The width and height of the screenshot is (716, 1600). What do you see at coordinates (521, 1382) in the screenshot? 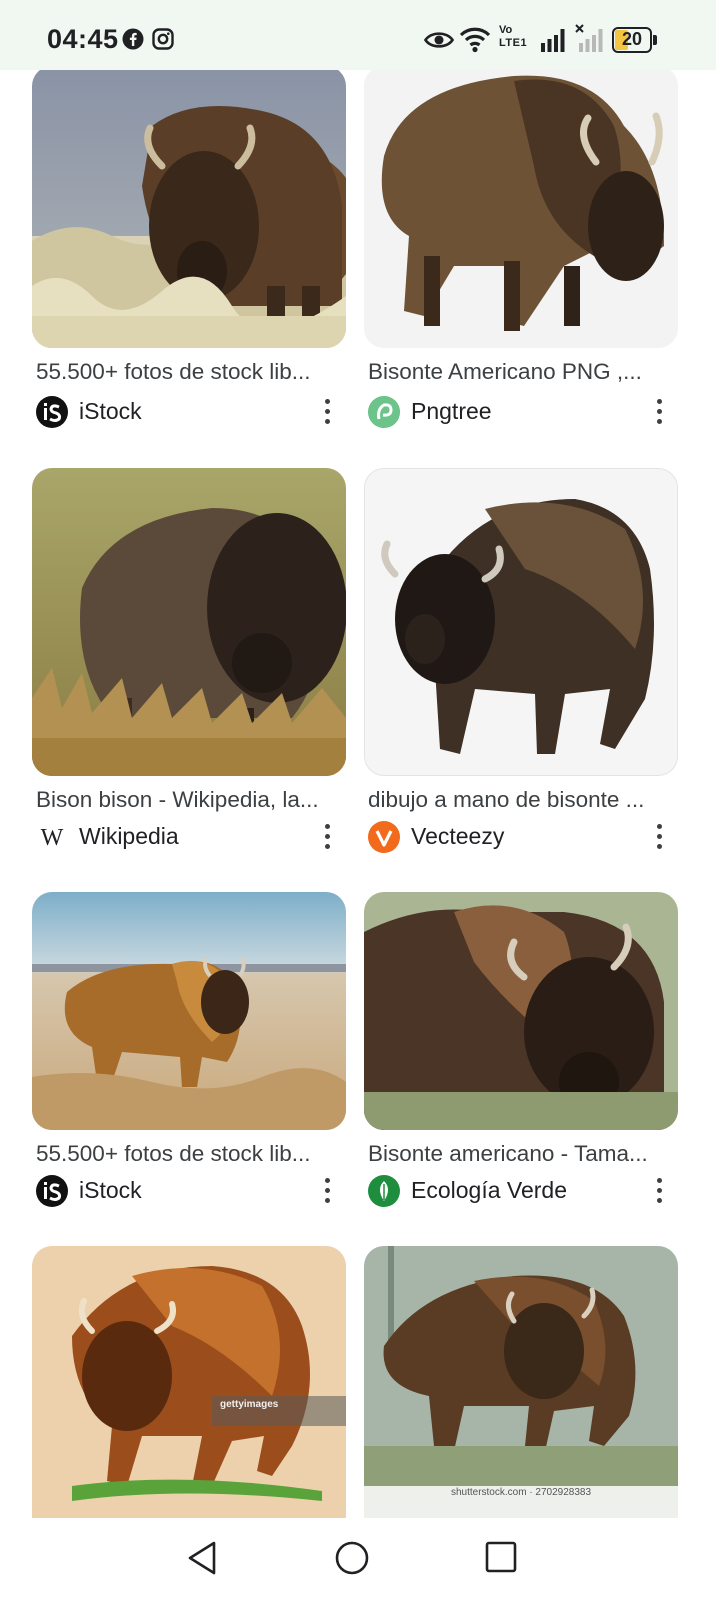
I see `result-thumbnail: shutterstock.com · 2702928383` at bounding box center [521, 1382].